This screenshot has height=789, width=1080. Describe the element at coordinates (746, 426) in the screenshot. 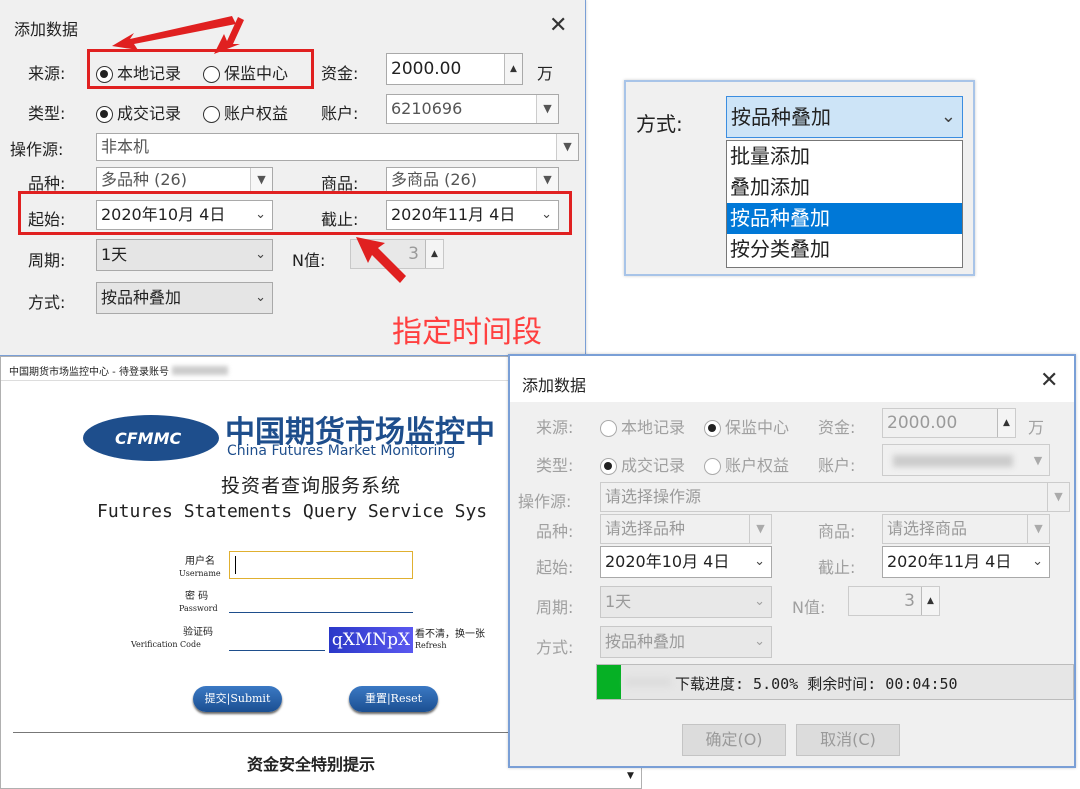

I see `source-radio-center: 保监中心` at that location.